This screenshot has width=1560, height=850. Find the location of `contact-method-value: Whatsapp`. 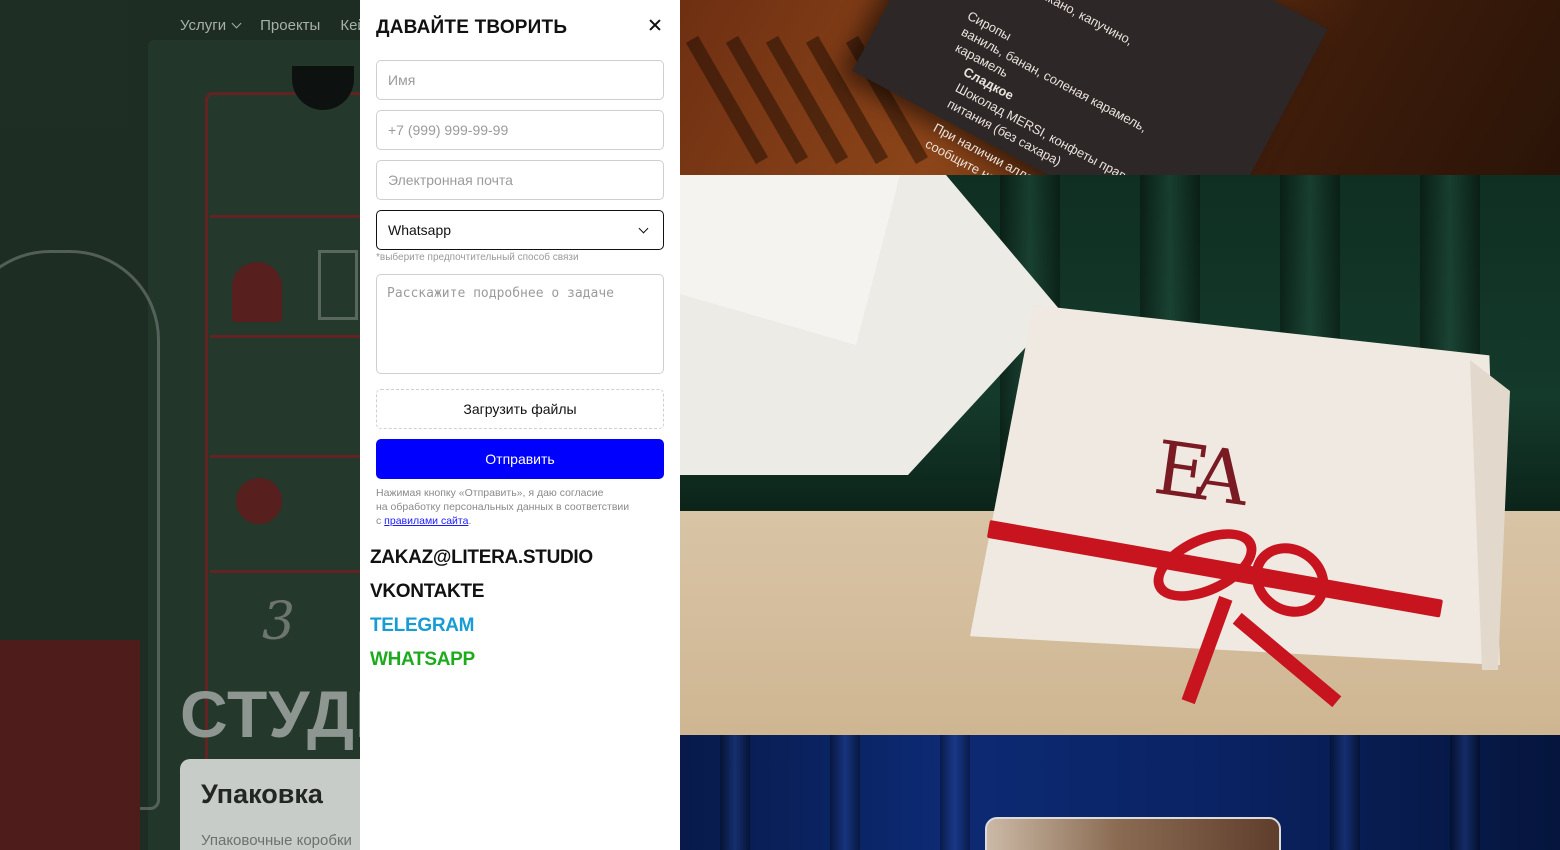

contact-method-value: Whatsapp is located at coordinates (420, 230).